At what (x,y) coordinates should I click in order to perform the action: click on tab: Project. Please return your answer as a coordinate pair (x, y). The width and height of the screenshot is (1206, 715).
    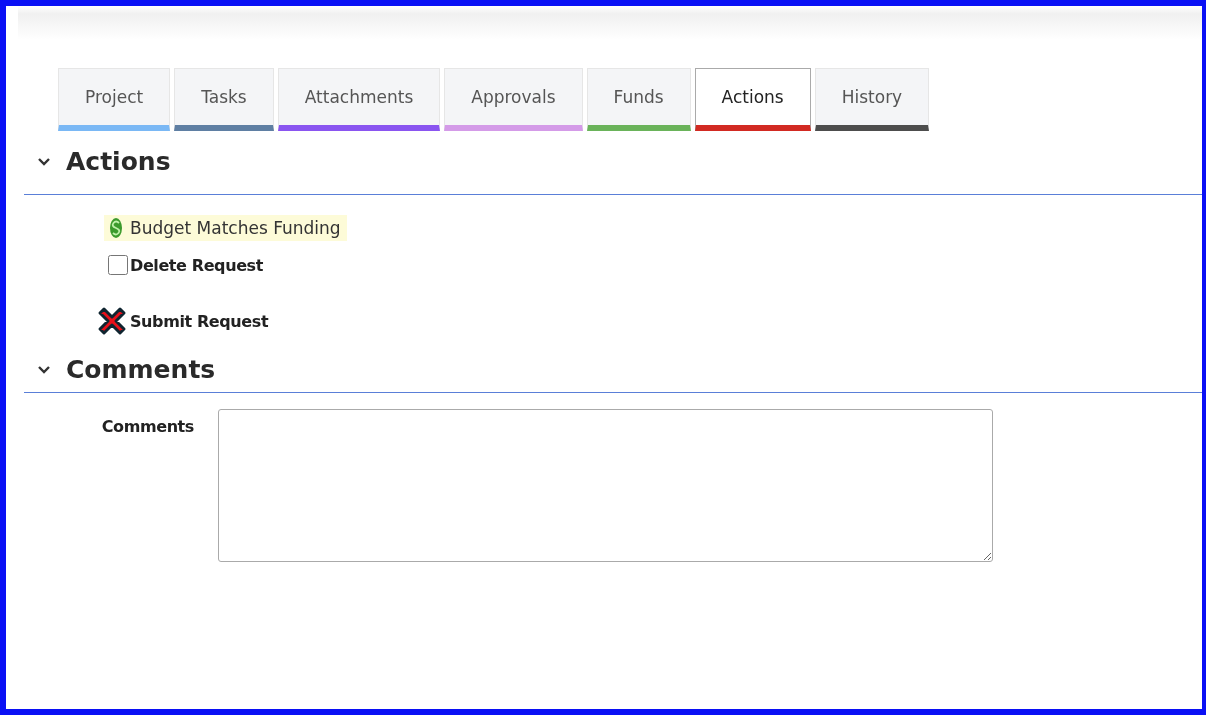
    Looking at the image, I should click on (114, 99).